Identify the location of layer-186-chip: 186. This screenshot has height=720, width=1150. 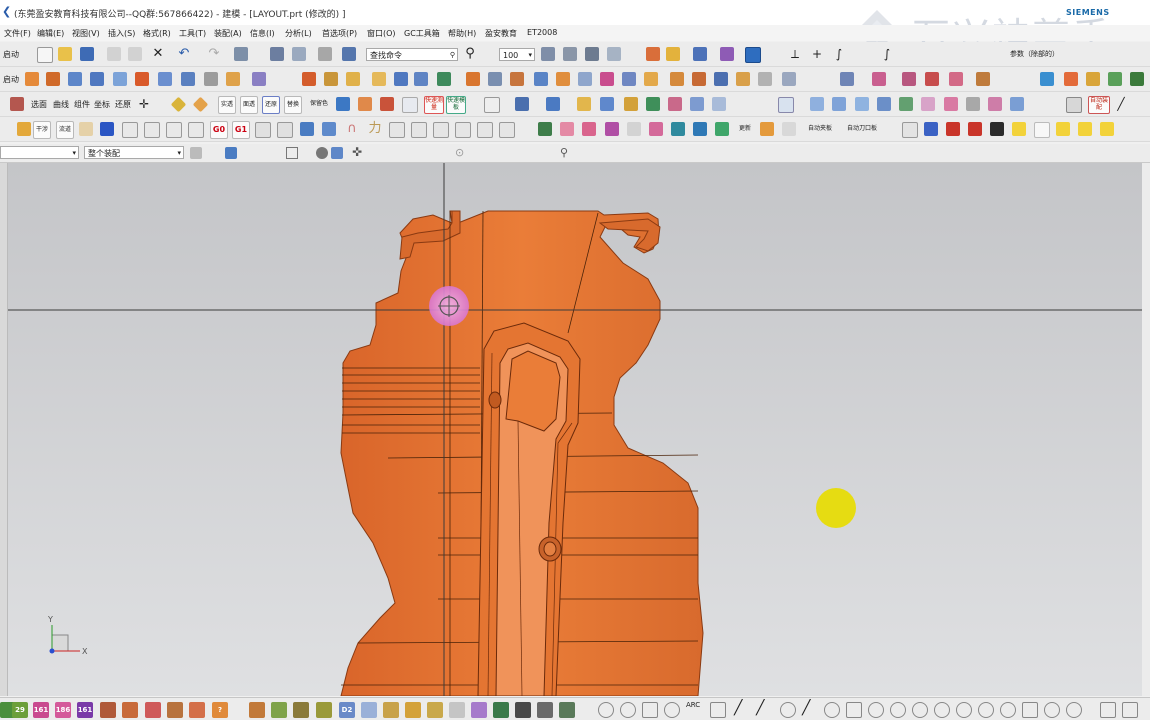
(63, 710).